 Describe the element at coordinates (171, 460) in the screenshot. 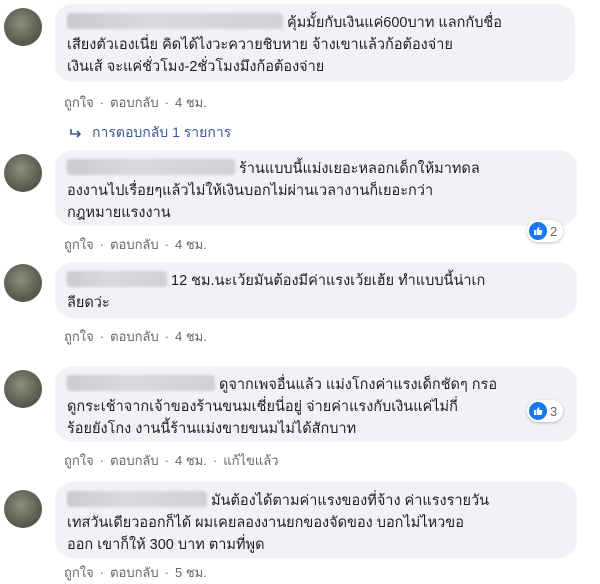

I see `comment-actions: ถูกใจ · ตอบกลับ · 4 ชม. · แก้ไขแล้ว` at that location.